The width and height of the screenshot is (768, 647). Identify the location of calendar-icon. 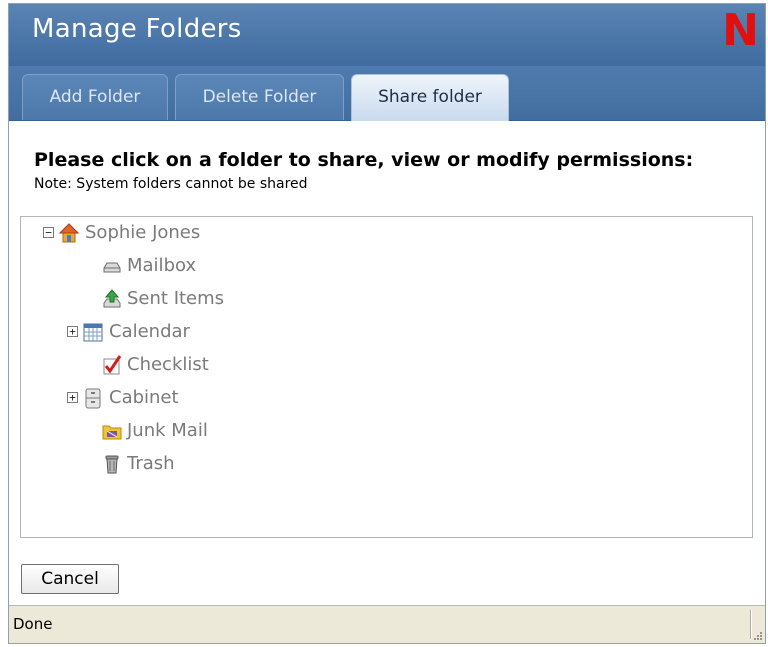
(93, 332).